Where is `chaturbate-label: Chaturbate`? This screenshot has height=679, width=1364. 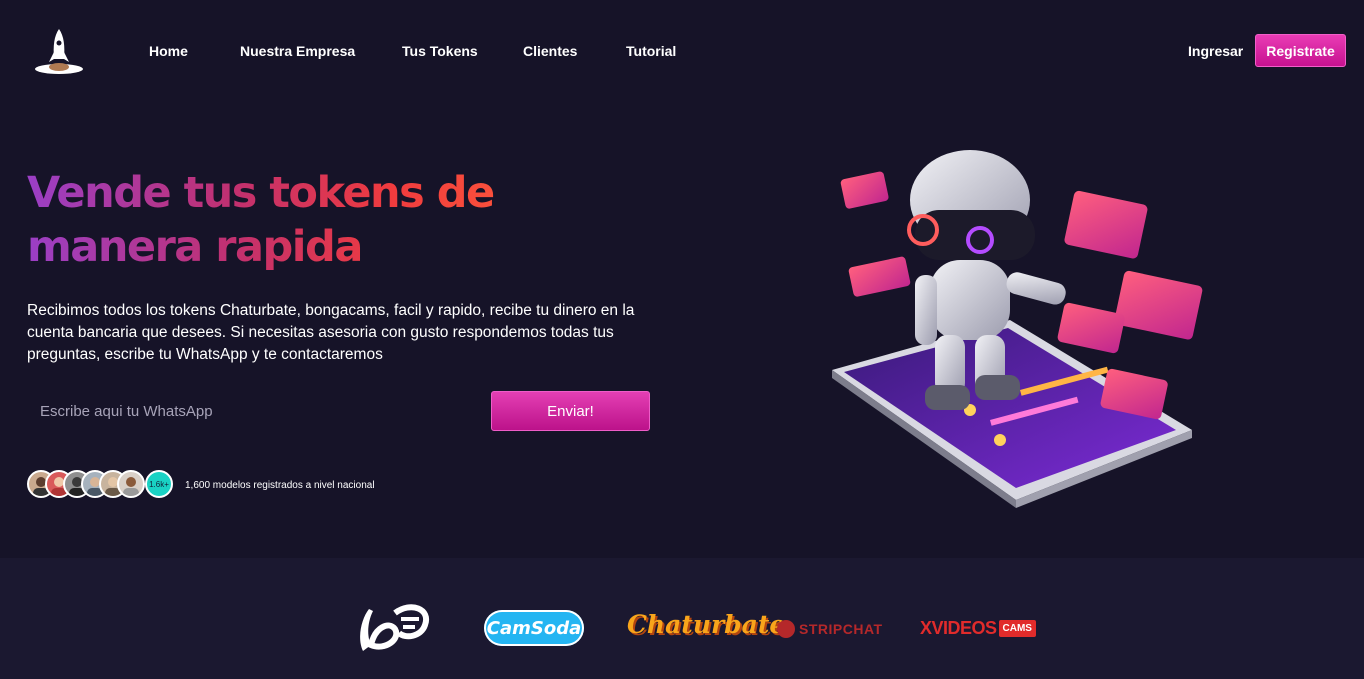
chaturbate-label: Chaturbate is located at coordinates (706, 624).